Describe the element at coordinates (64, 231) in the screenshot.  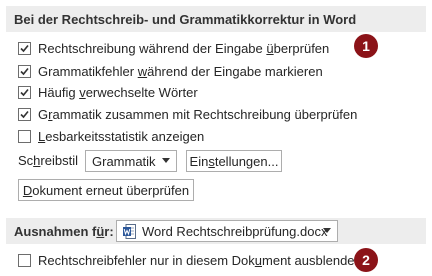
I see `exceptions-label: Ausnahmen für:` at that location.